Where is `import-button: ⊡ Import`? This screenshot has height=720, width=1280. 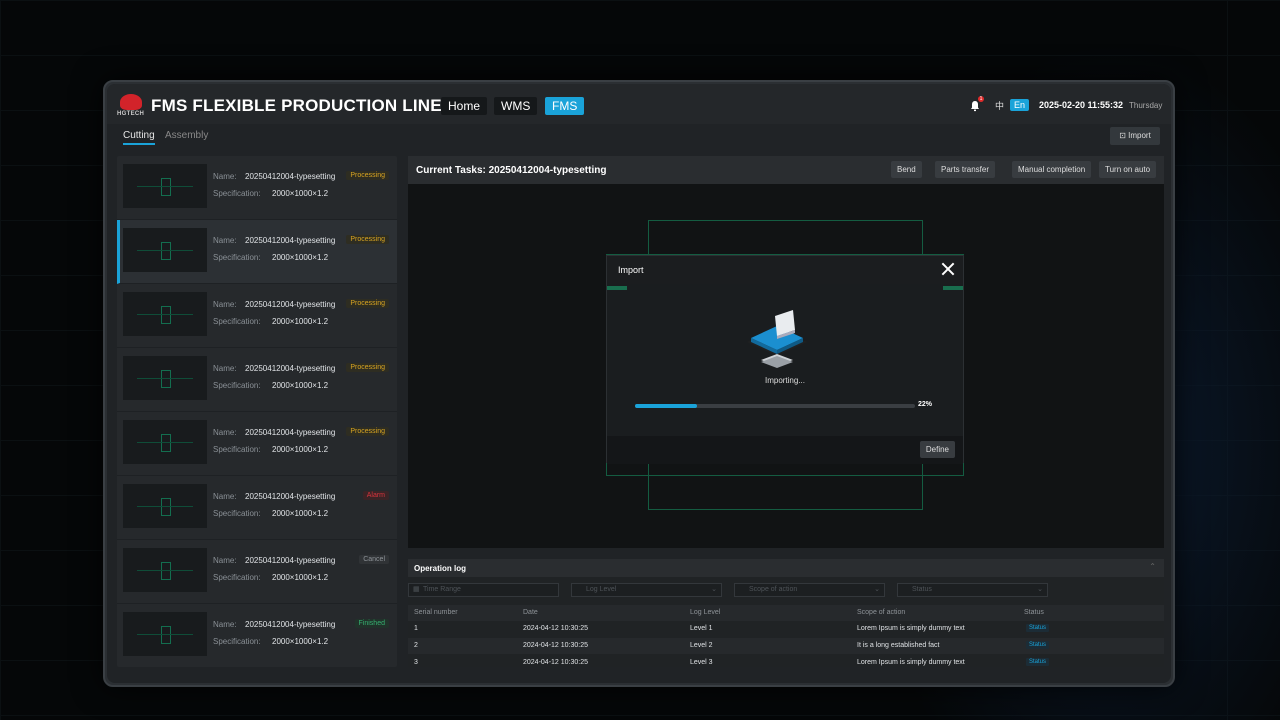 import-button: ⊡ Import is located at coordinates (1135, 136).